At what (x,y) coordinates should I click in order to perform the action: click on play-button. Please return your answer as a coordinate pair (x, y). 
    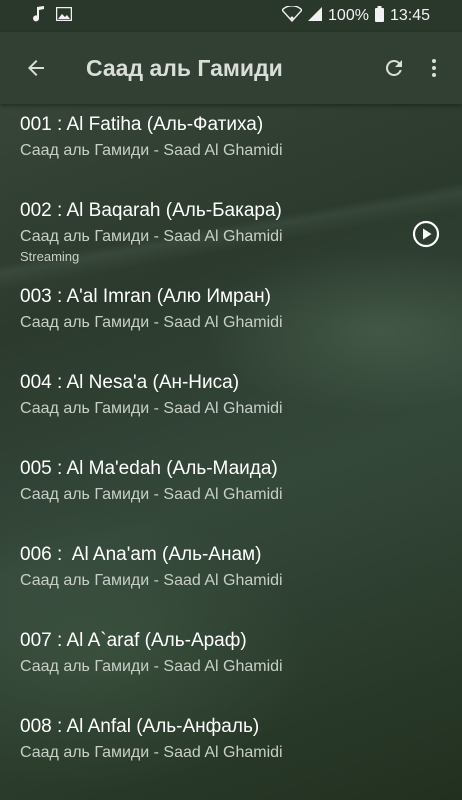
    Looking at the image, I should click on (426, 234).